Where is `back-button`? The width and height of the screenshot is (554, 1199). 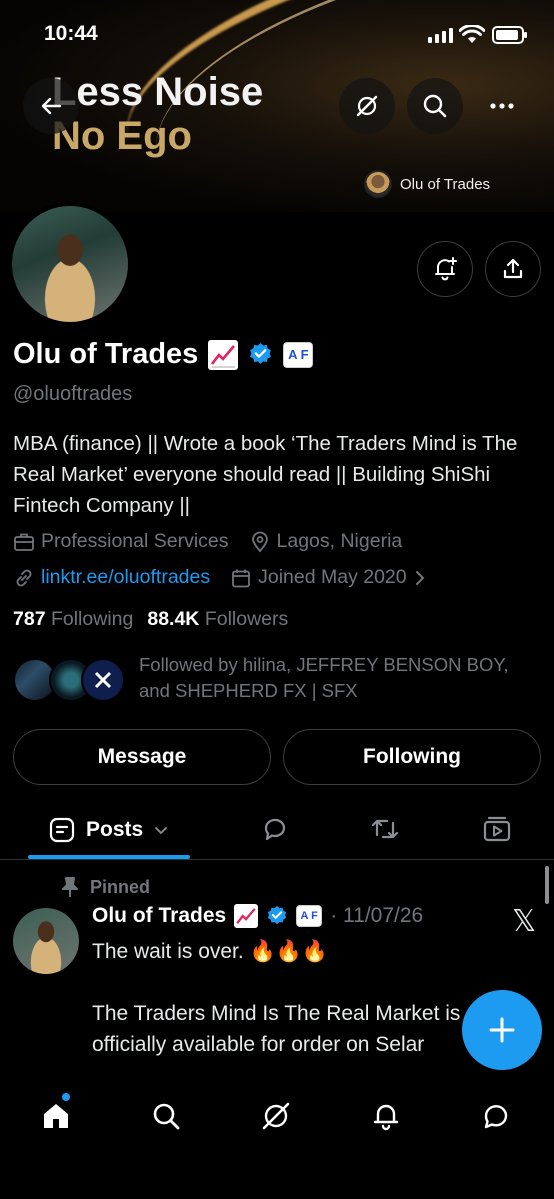
back-button is located at coordinates (51, 106).